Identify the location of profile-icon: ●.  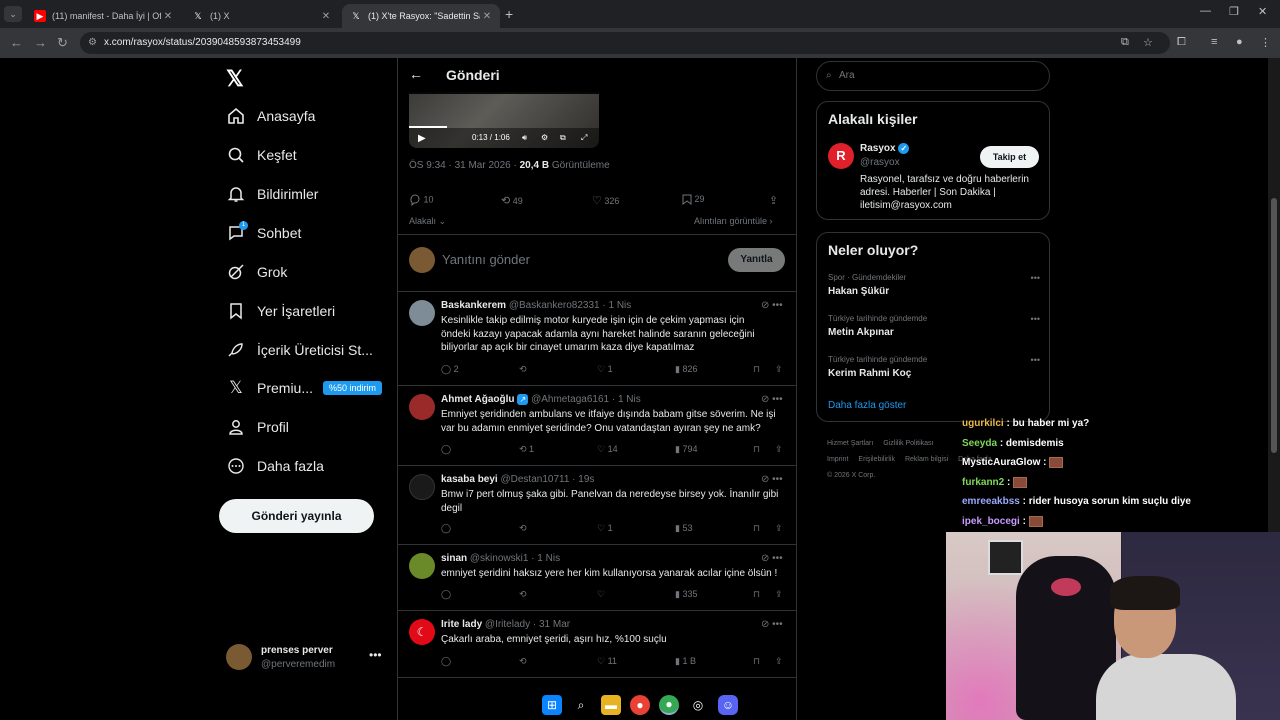
(1239, 42).